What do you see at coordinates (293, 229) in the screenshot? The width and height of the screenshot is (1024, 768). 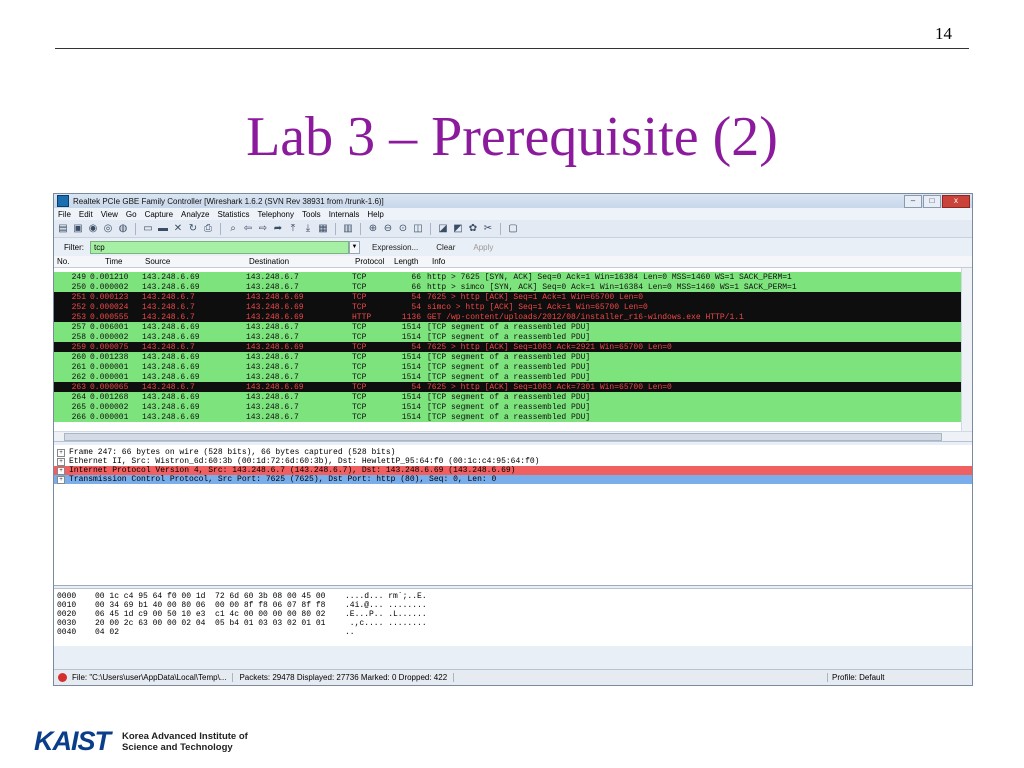 I see `first-icon: ⤒` at bounding box center [293, 229].